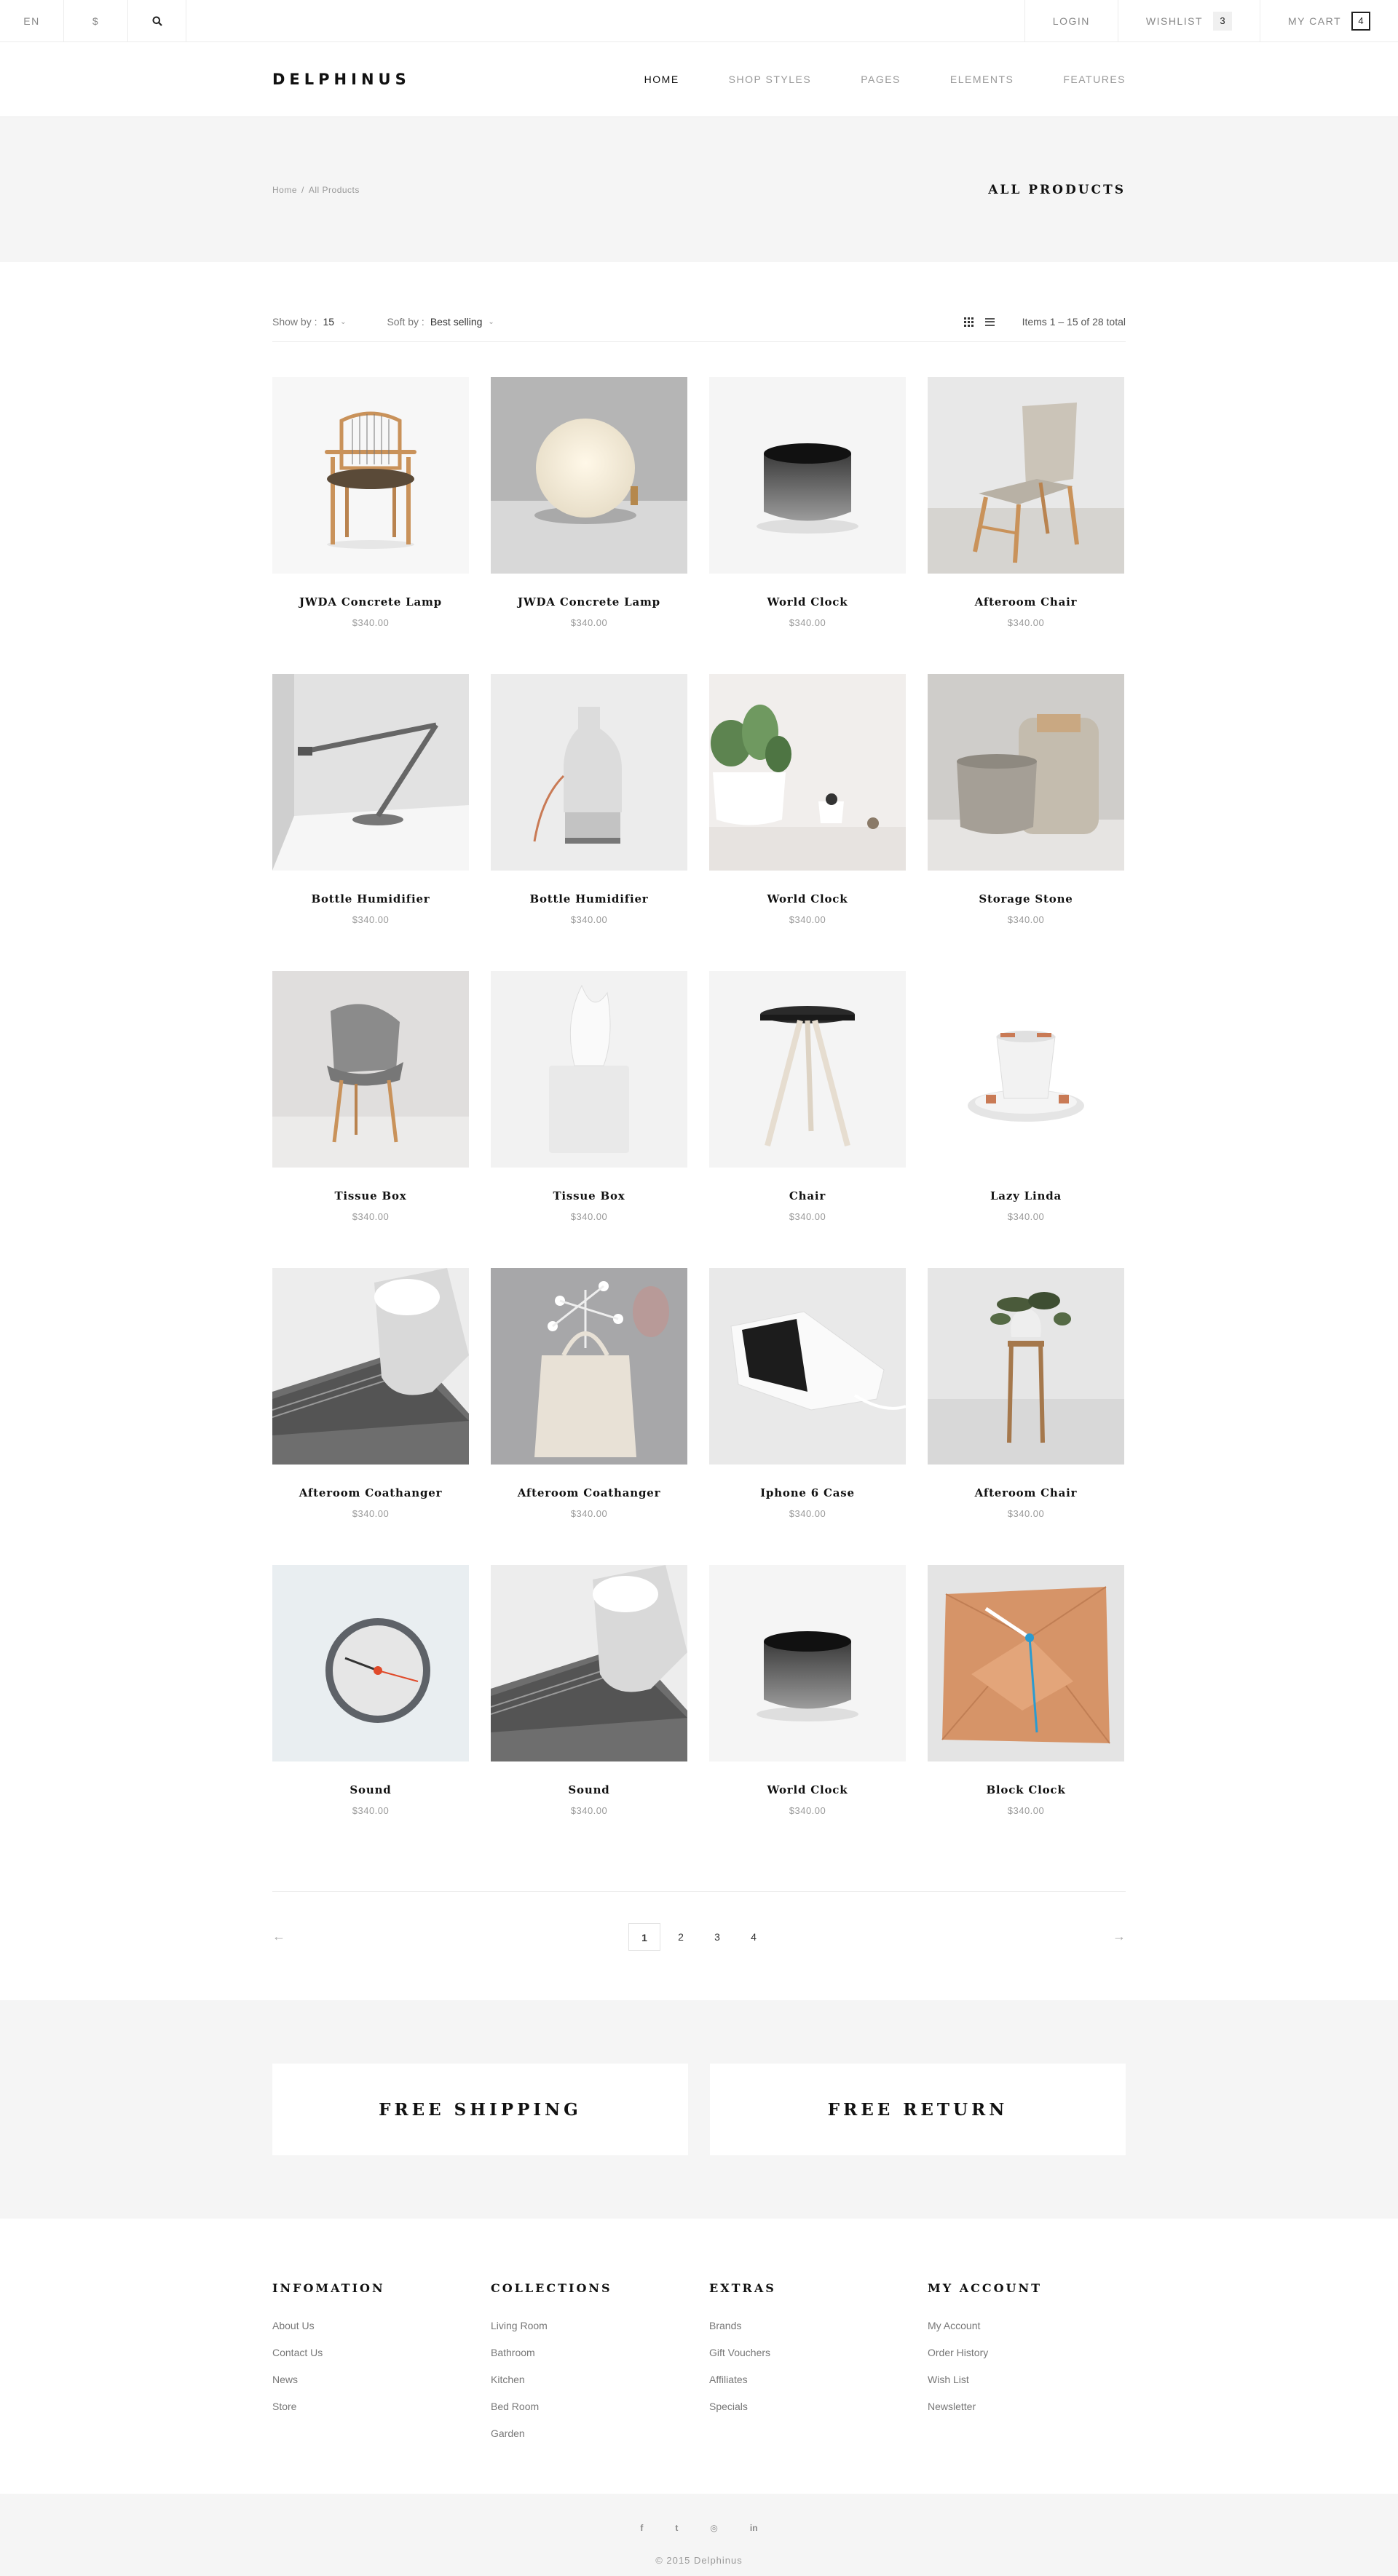  What do you see at coordinates (589, 2406) in the screenshot?
I see `footer-link-bed-room: Bed Room` at bounding box center [589, 2406].